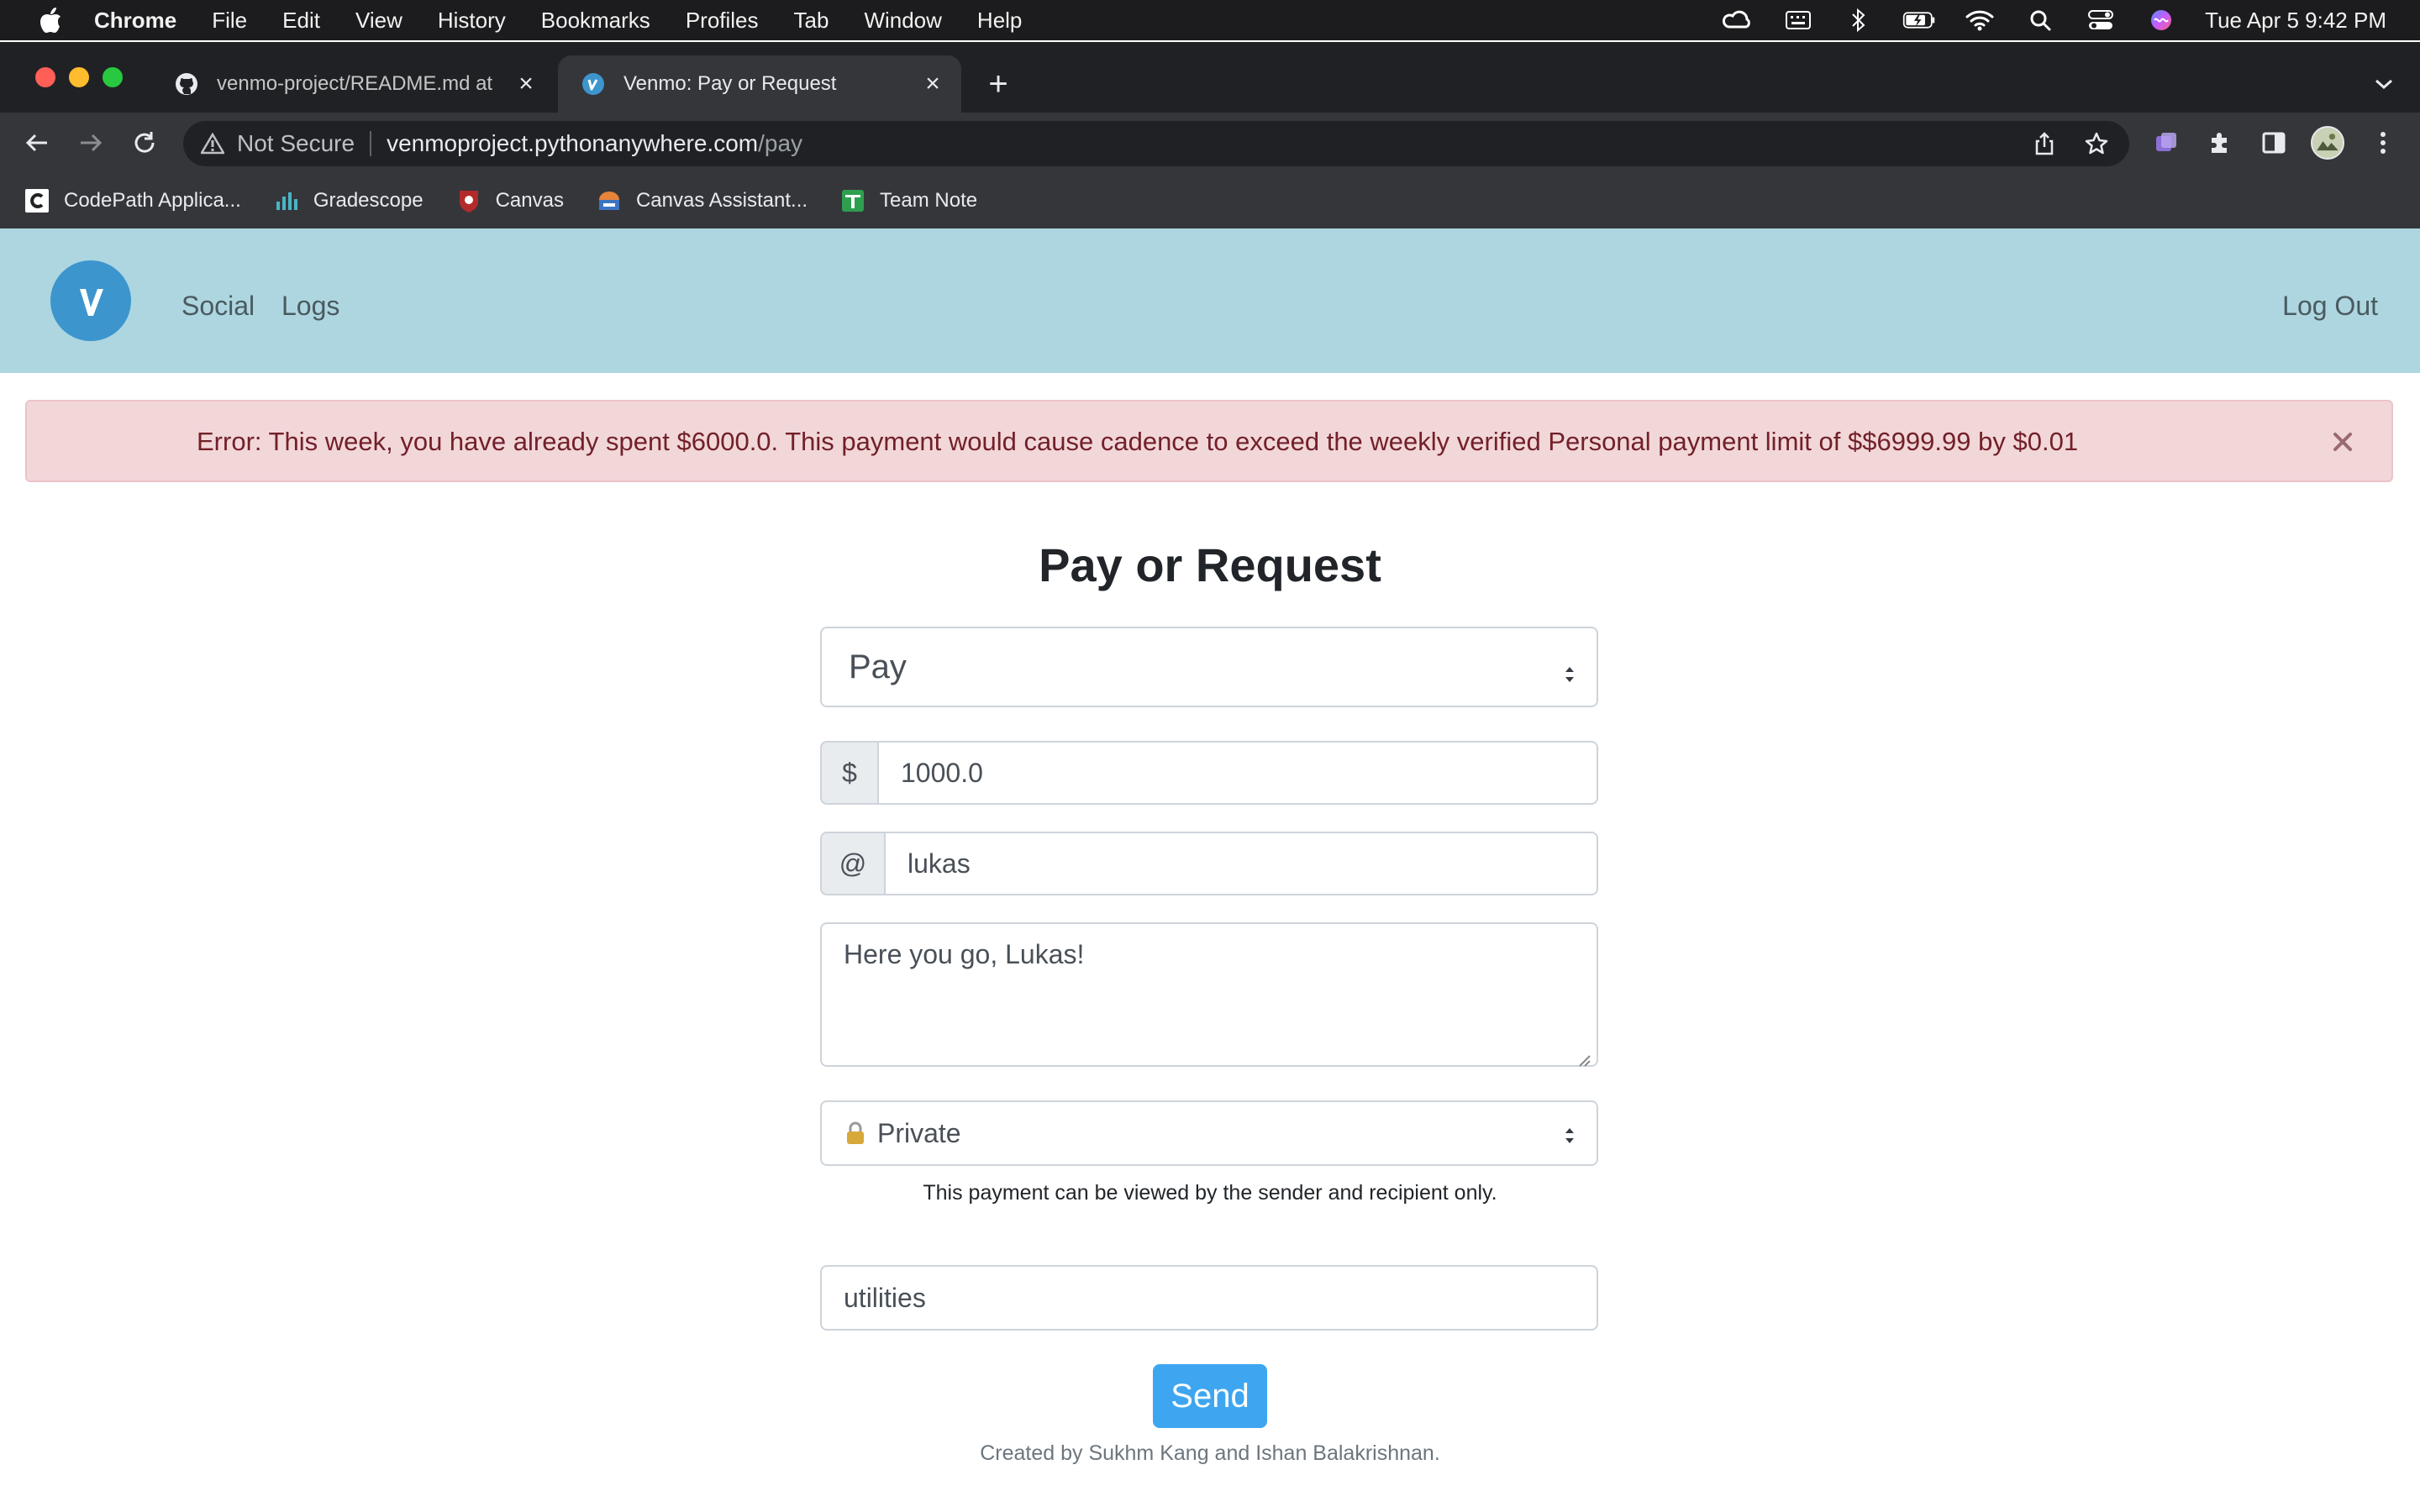  I want to click on more-menu-icon, so click(2383, 143).